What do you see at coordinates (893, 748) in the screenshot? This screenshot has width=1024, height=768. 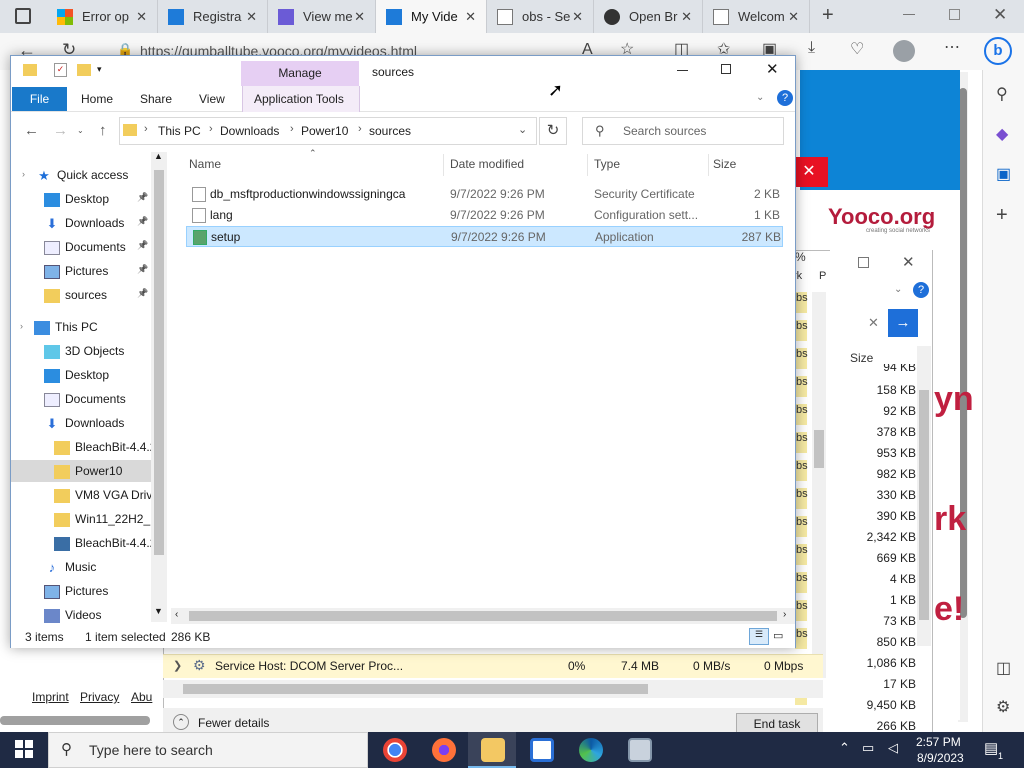 I see `volume-icon: ◁` at bounding box center [893, 748].